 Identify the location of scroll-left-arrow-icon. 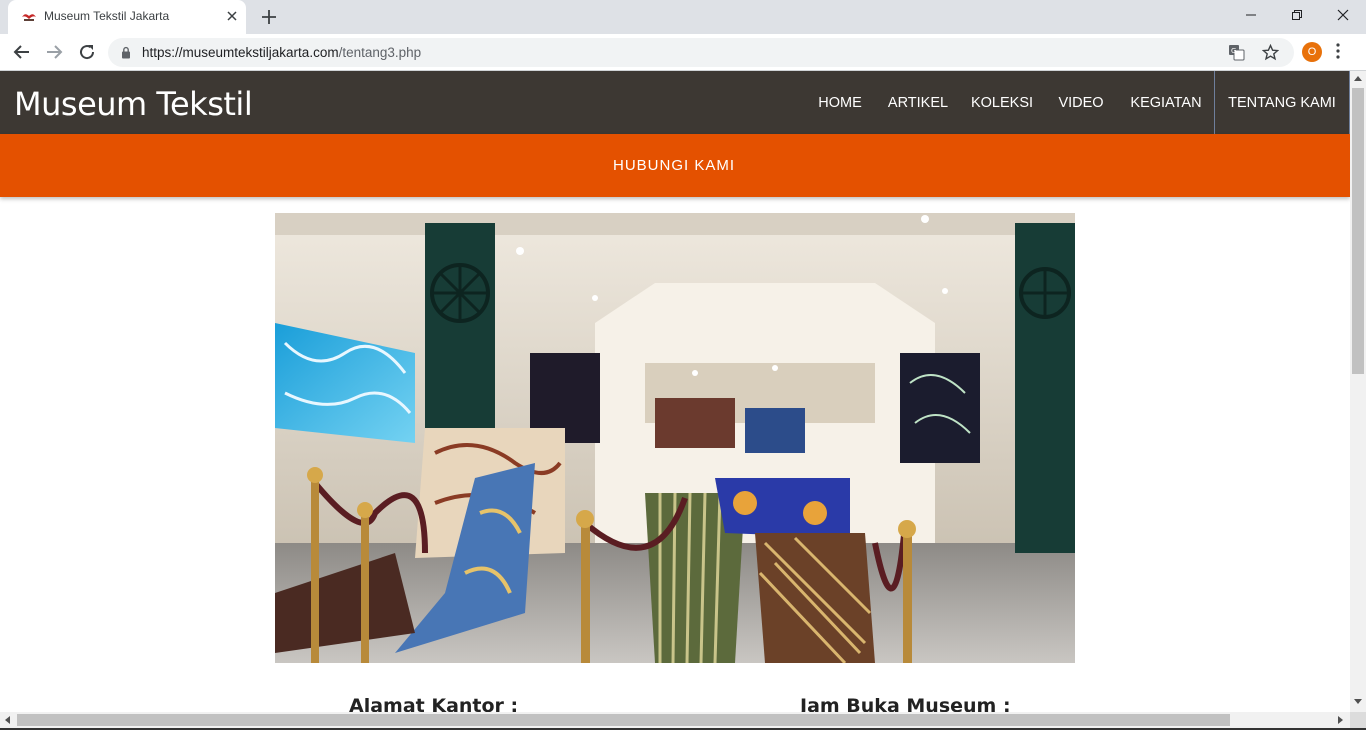
(7, 720).